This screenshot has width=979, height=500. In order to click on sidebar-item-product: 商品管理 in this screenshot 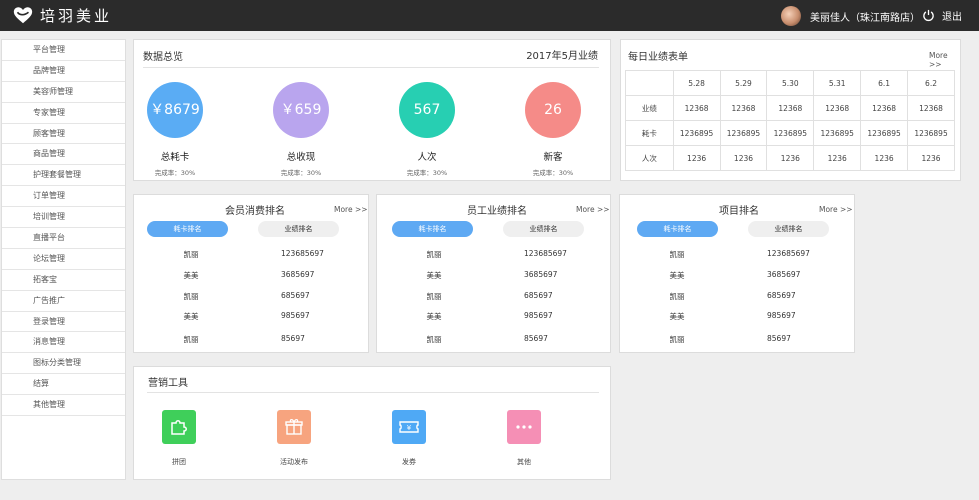, I will do `click(63, 155)`.